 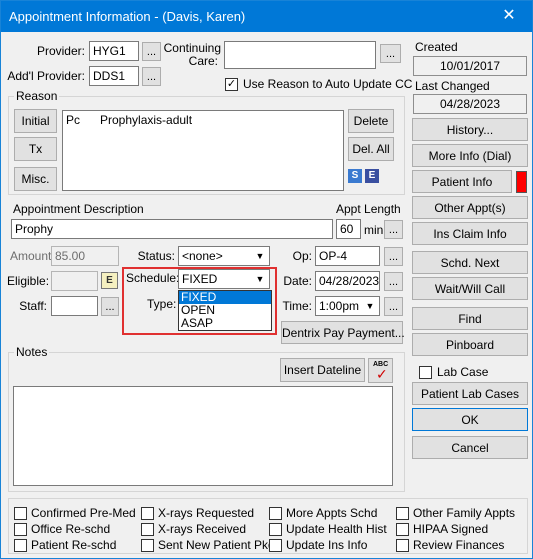 I want to click on spell-check-button: ABC ✓, so click(x=380, y=370).